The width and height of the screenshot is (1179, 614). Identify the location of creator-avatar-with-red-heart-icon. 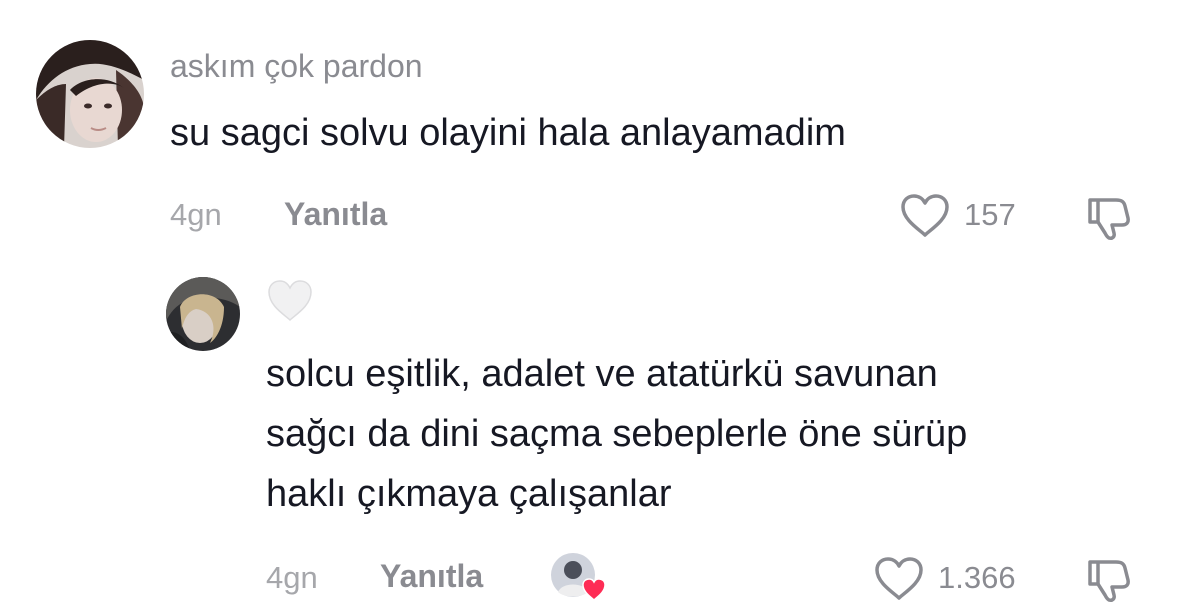
(578, 577).